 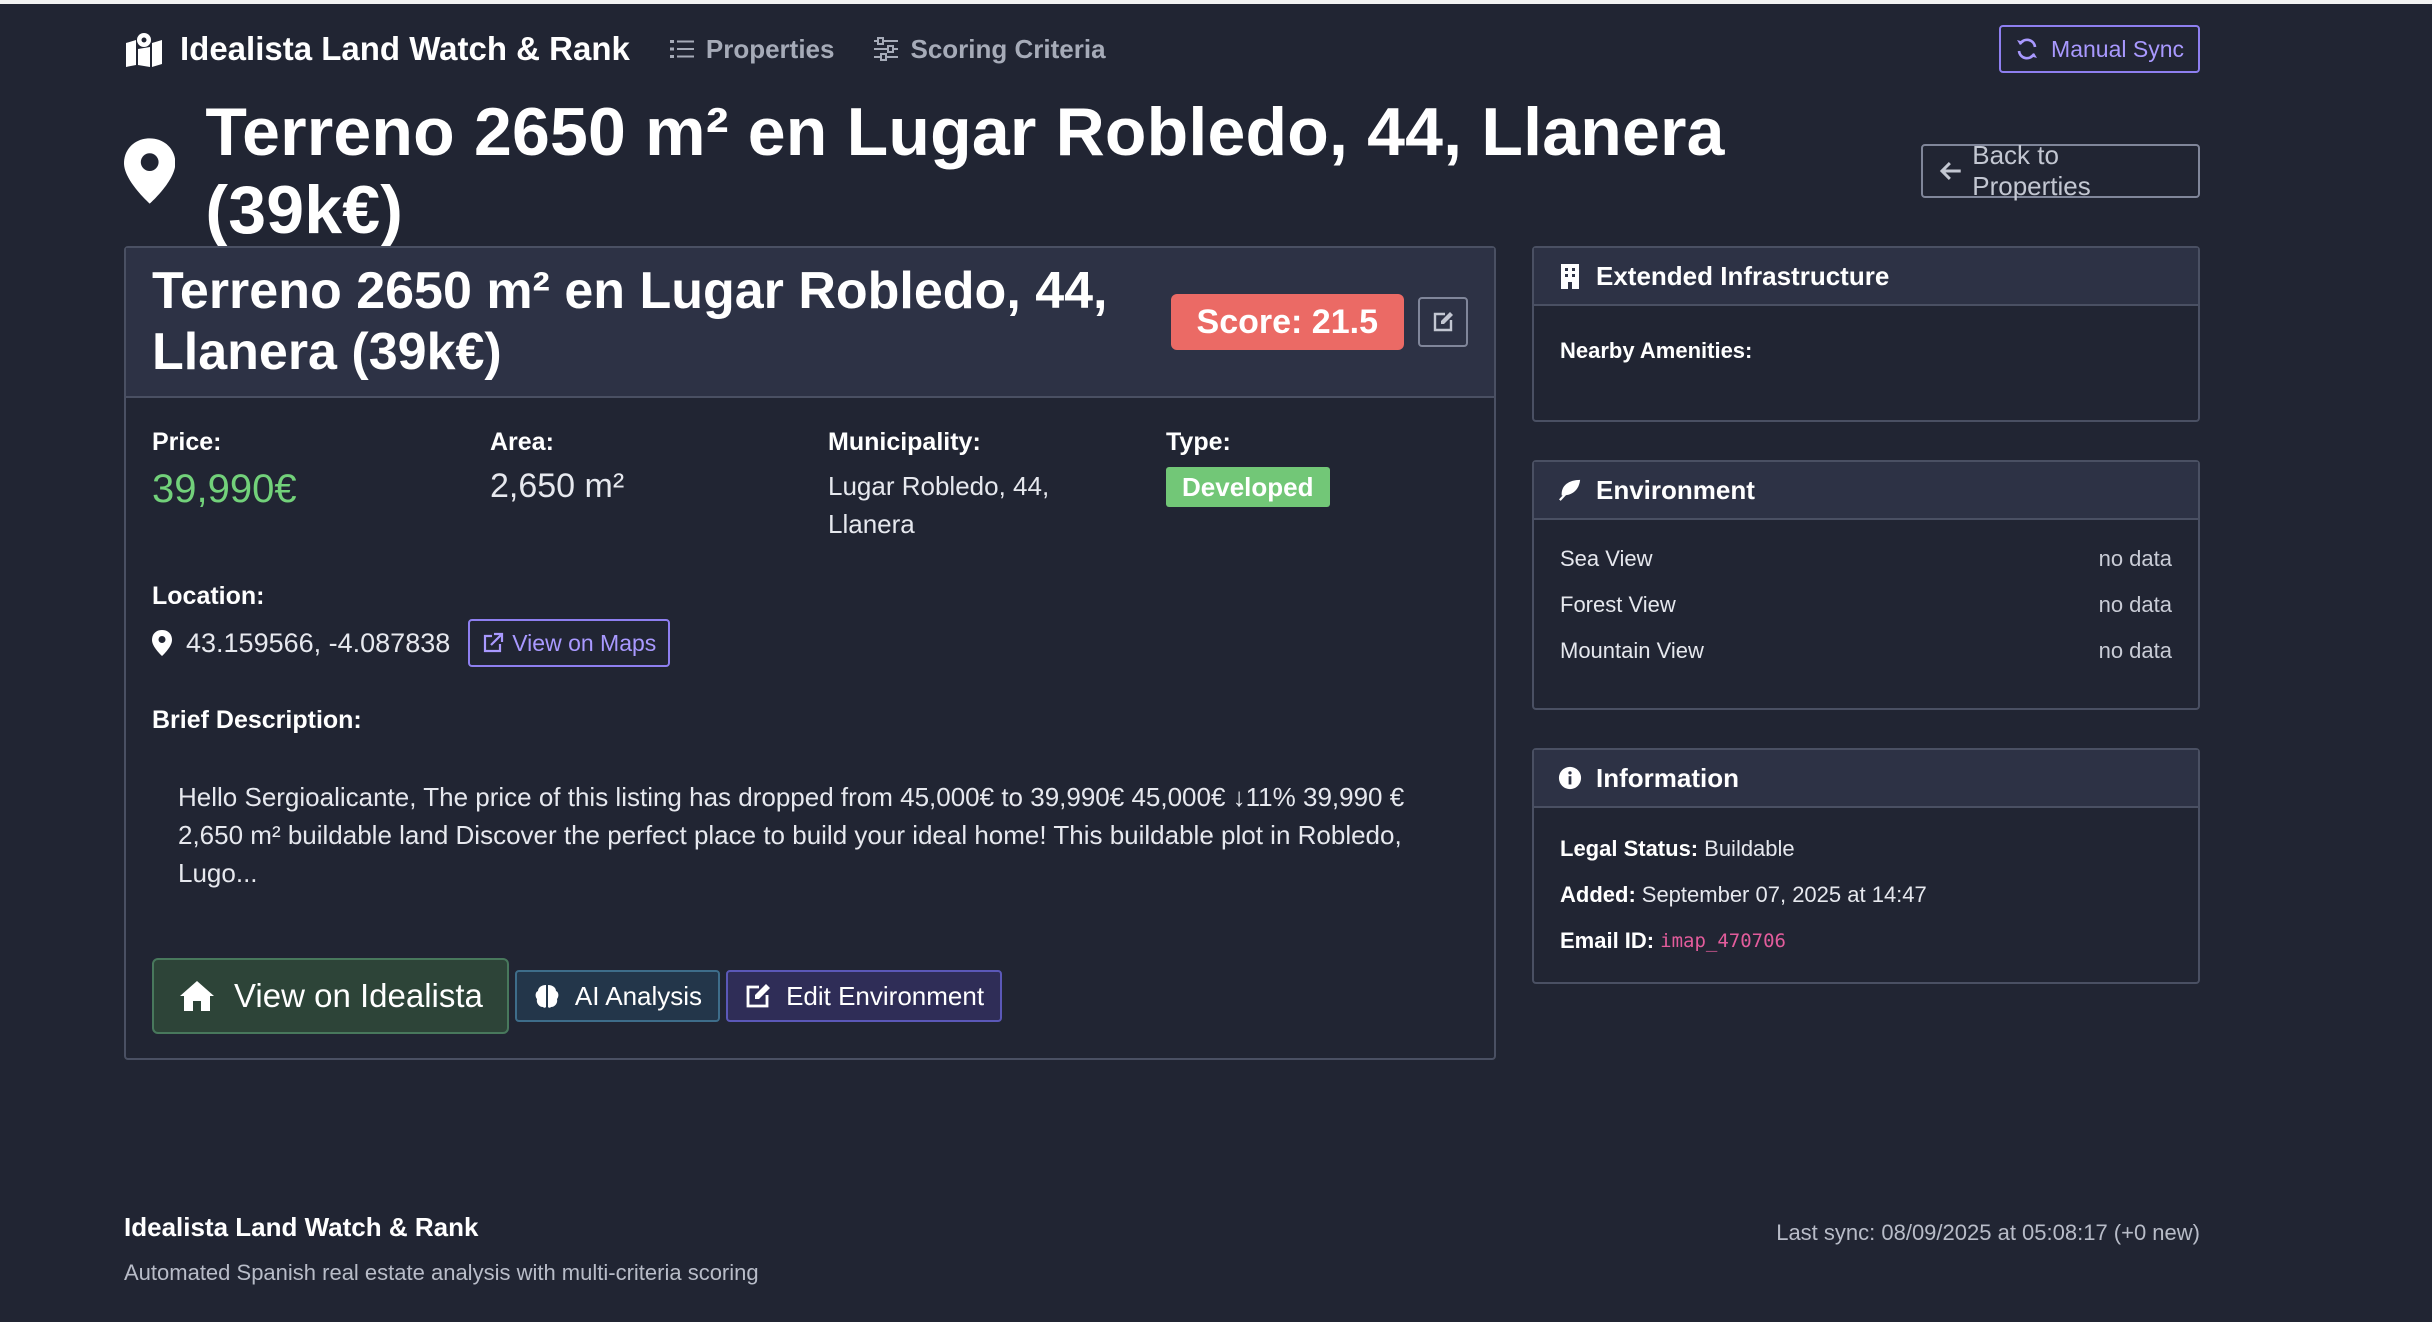 What do you see at coordinates (2135, 604) in the screenshot?
I see `forest-view-value: no data` at bounding box center [2135, 604].